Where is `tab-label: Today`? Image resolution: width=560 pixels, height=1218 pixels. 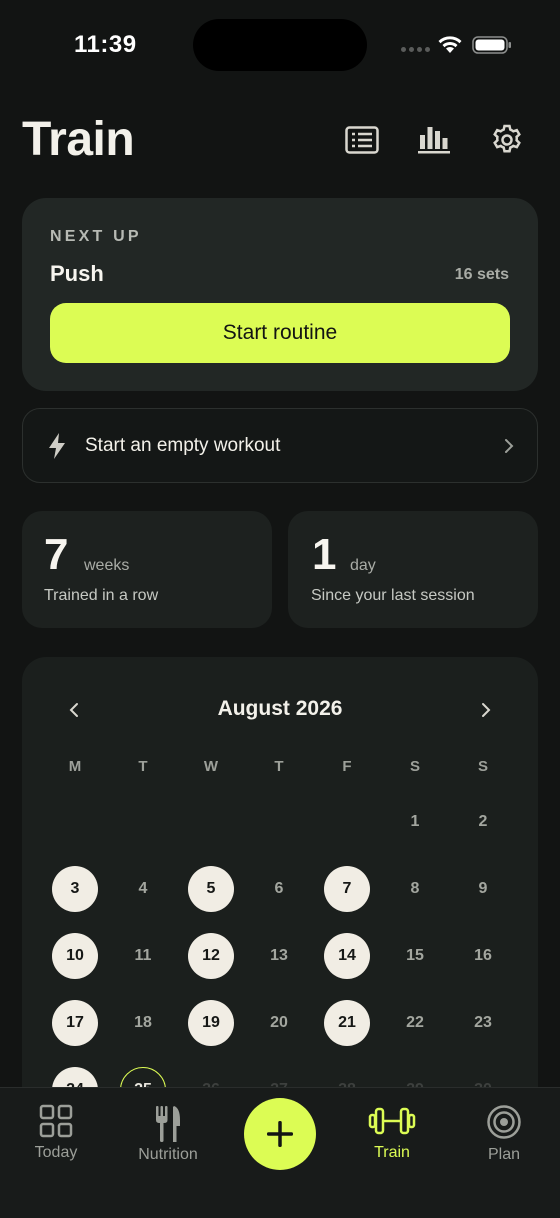
tab-label: Today is located at coordinates (56, 1152).